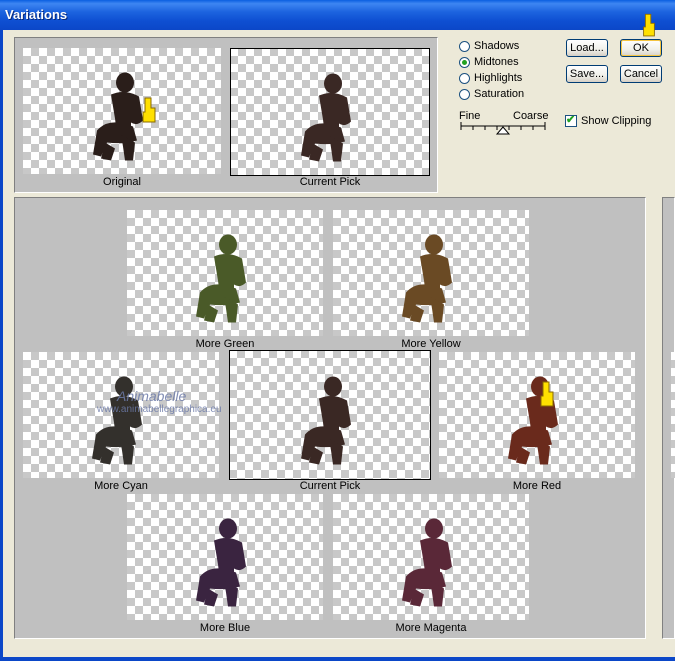  I want to click on saturation-radio: Saturation, so click(491, 94).